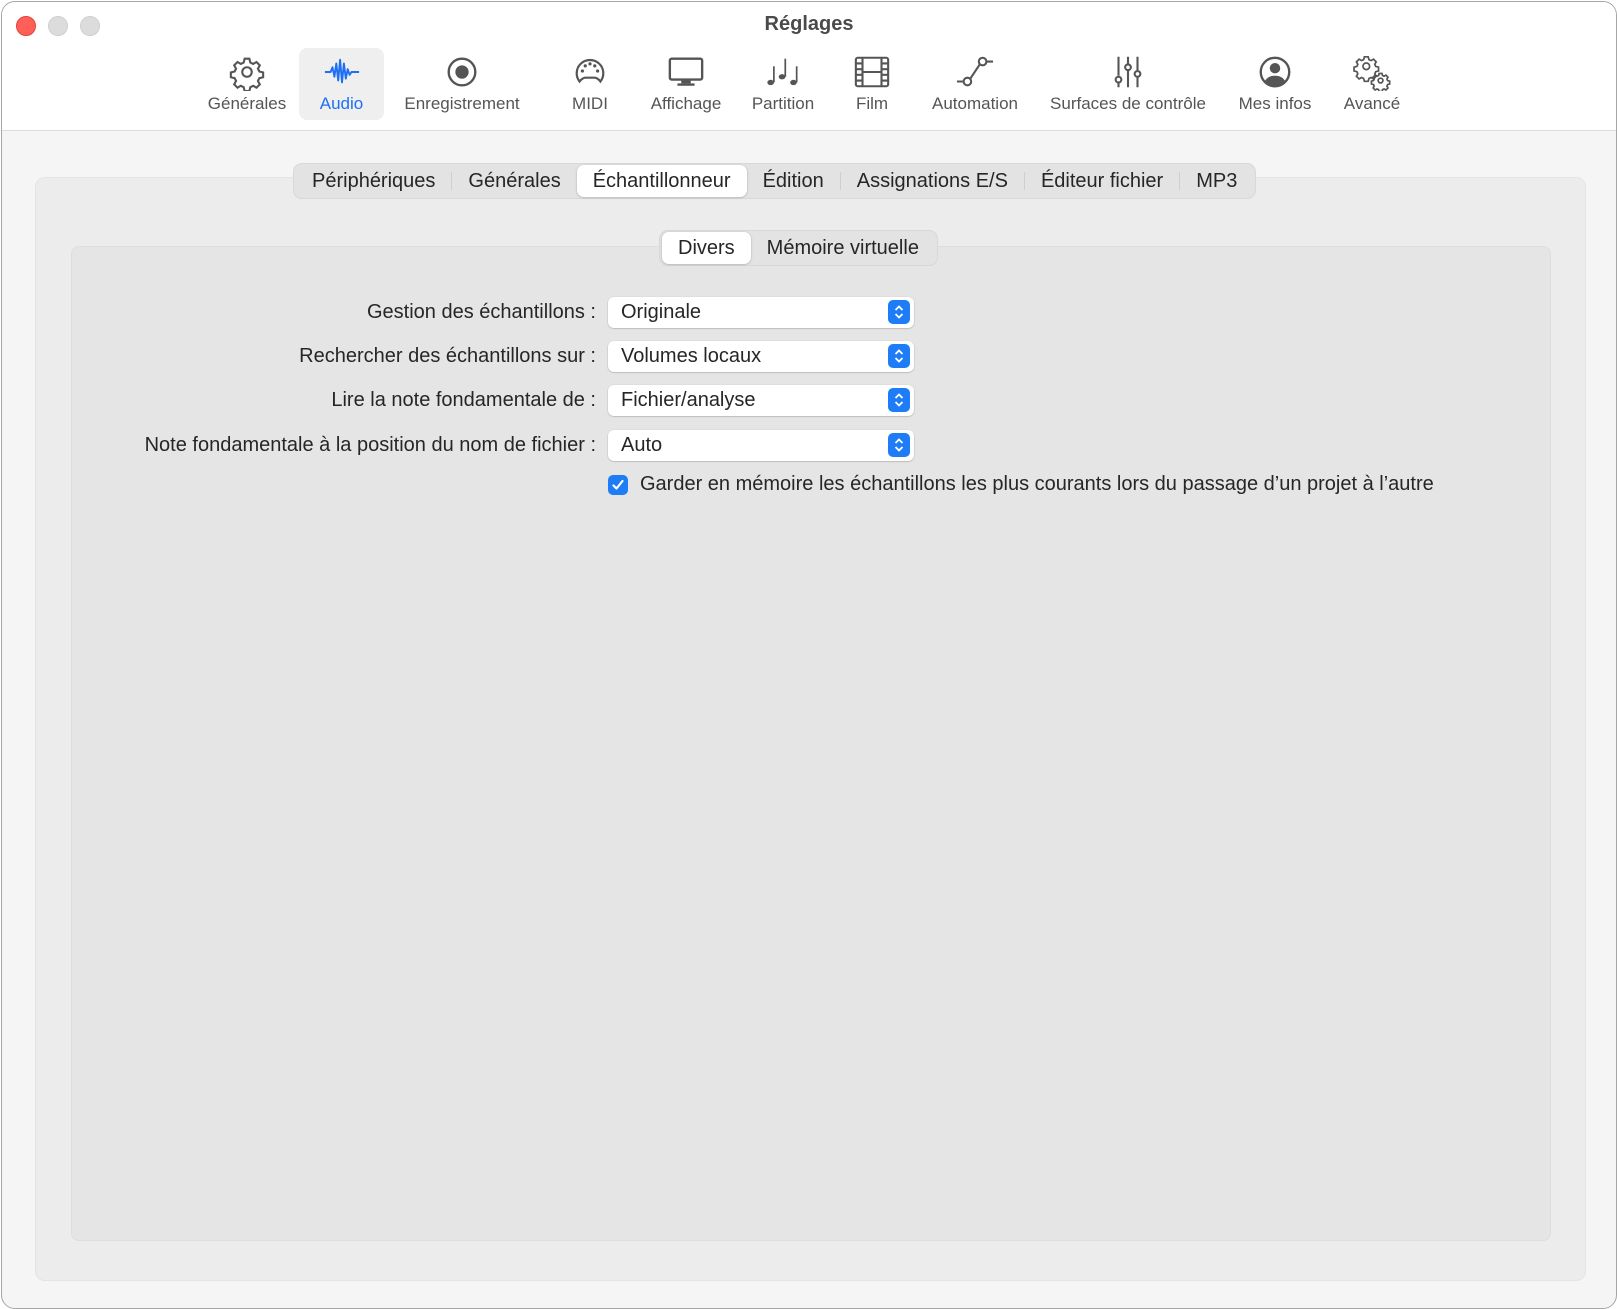 The image size is (1617, 1309). What do you see at coordinates (247, 103) in the screenshot?
I see `toolbar-label: Générales` at bounding box center [247, 103].